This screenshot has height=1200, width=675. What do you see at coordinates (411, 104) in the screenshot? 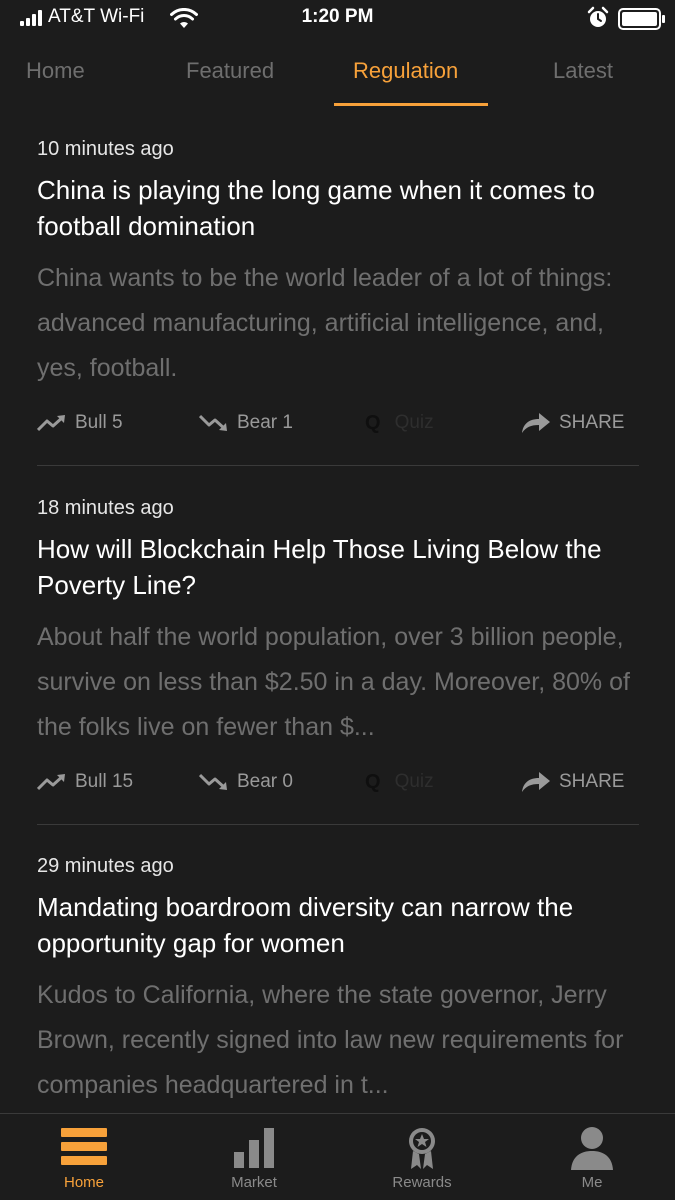
I see `active-tab-indicator` at bounding box center [411, 104].